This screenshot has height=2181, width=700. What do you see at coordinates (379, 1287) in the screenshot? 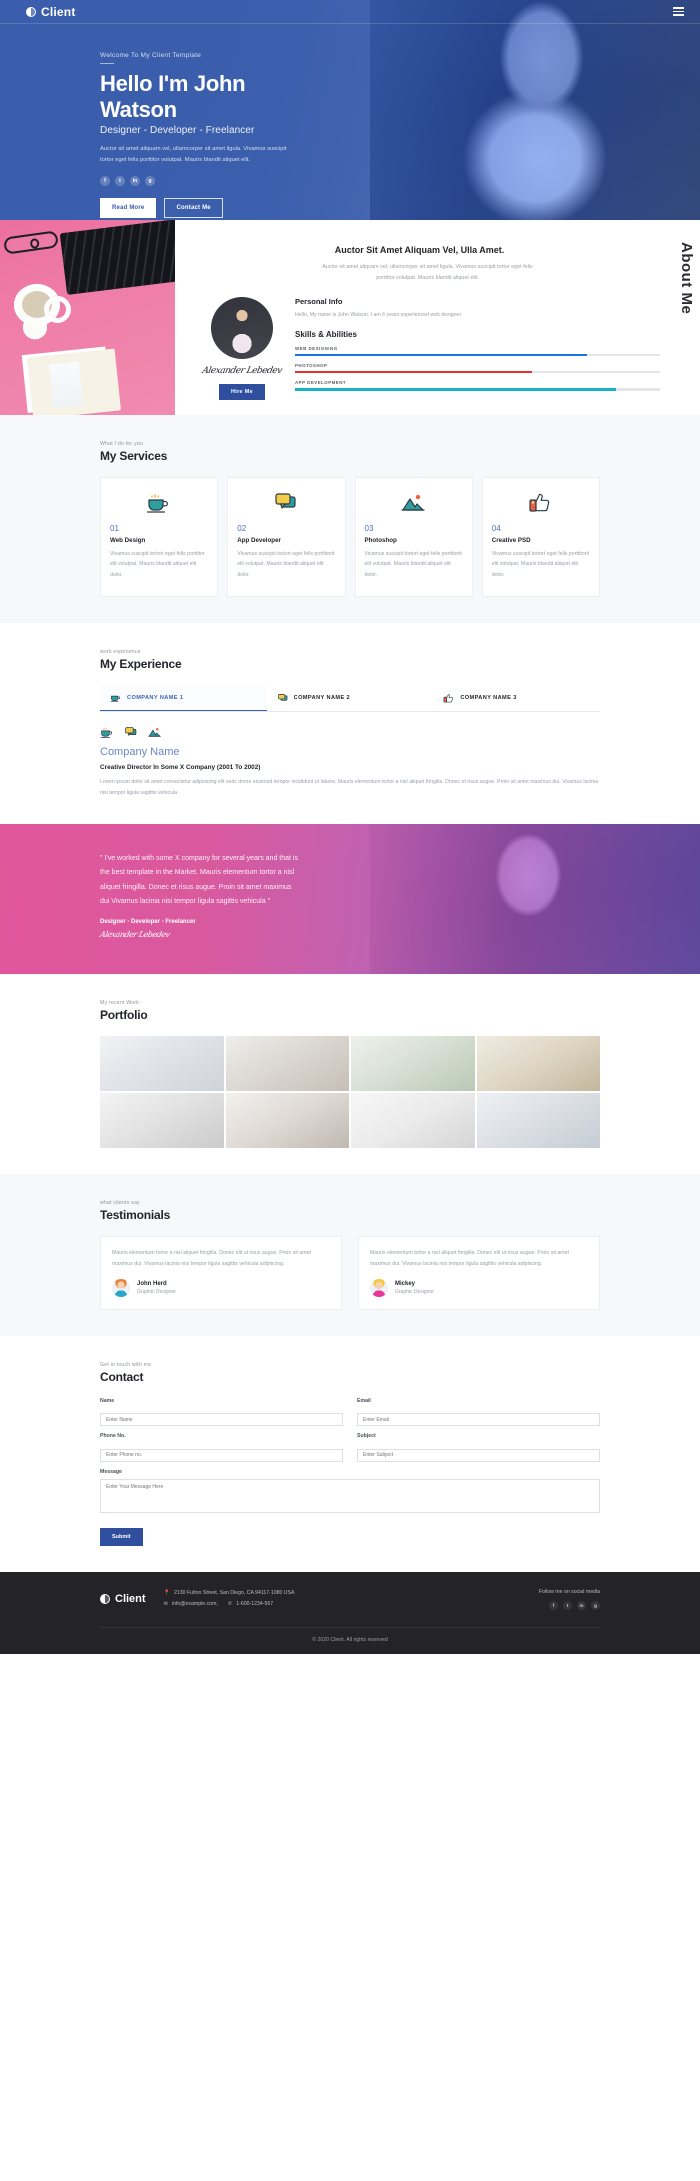
I see `avatar` at bounding box center [379, 1287].